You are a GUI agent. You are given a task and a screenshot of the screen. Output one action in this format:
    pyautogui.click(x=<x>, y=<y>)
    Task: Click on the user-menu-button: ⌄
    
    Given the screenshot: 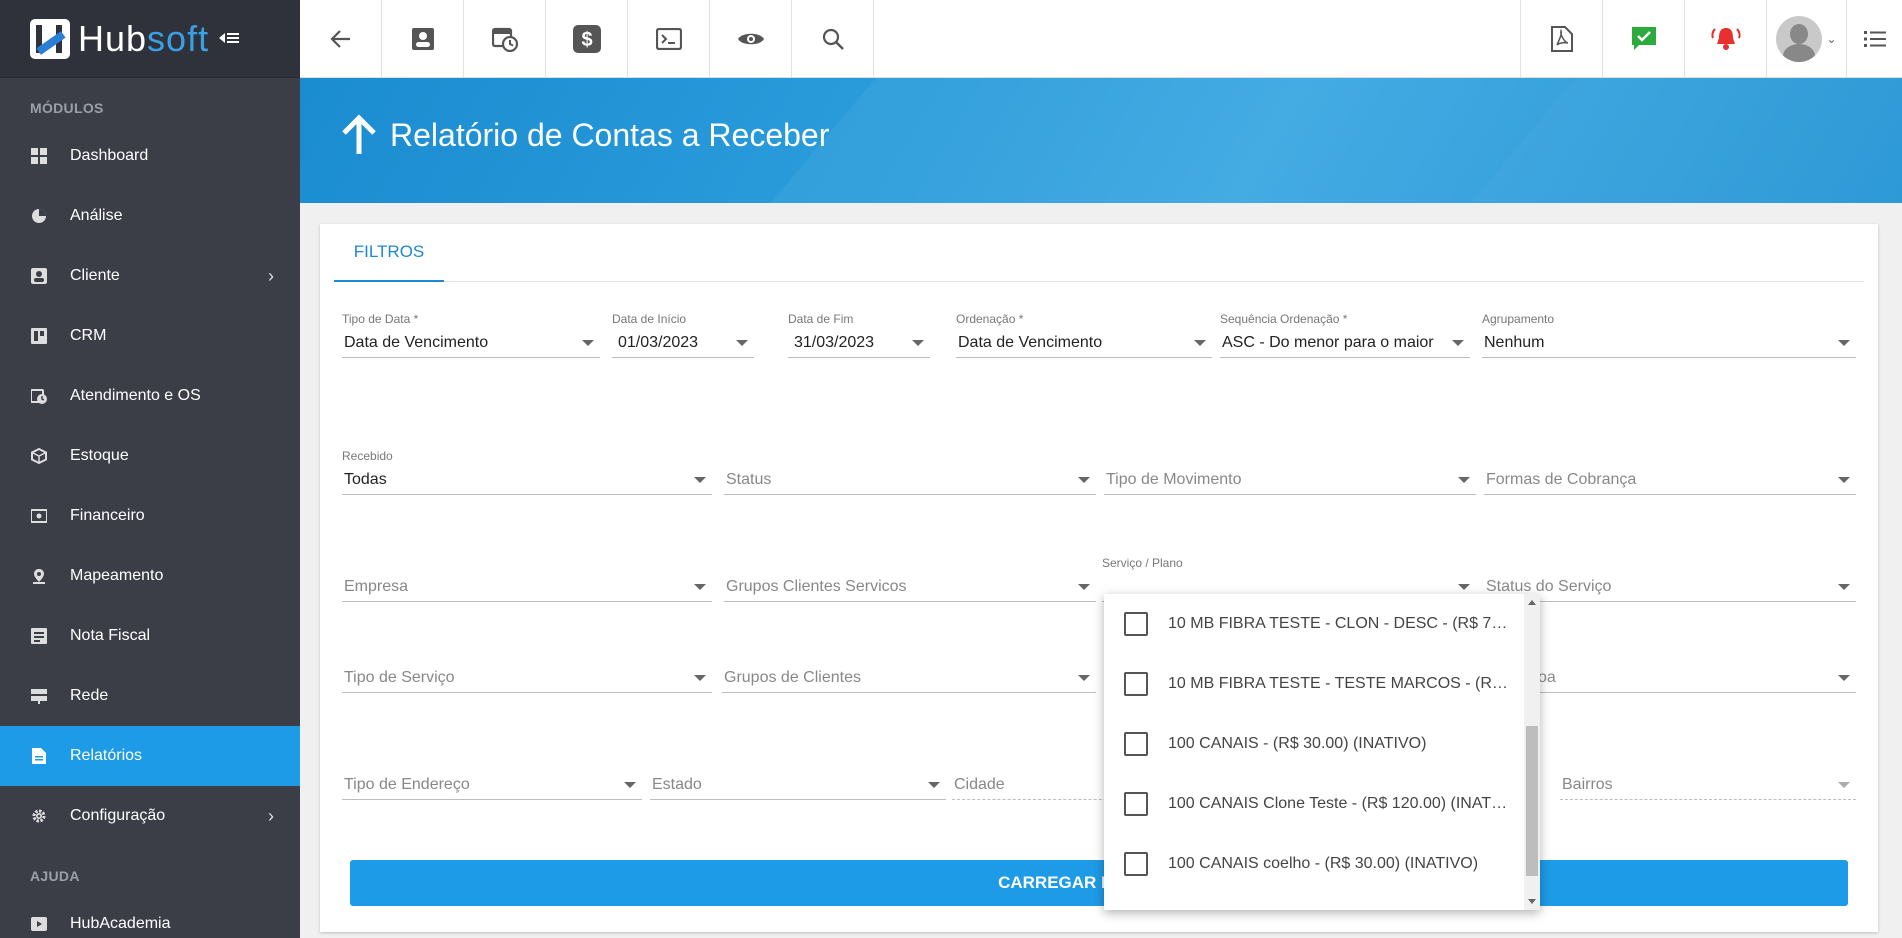 What is the action you would take?
    pyautogui.click(x=1806, y=38)
    